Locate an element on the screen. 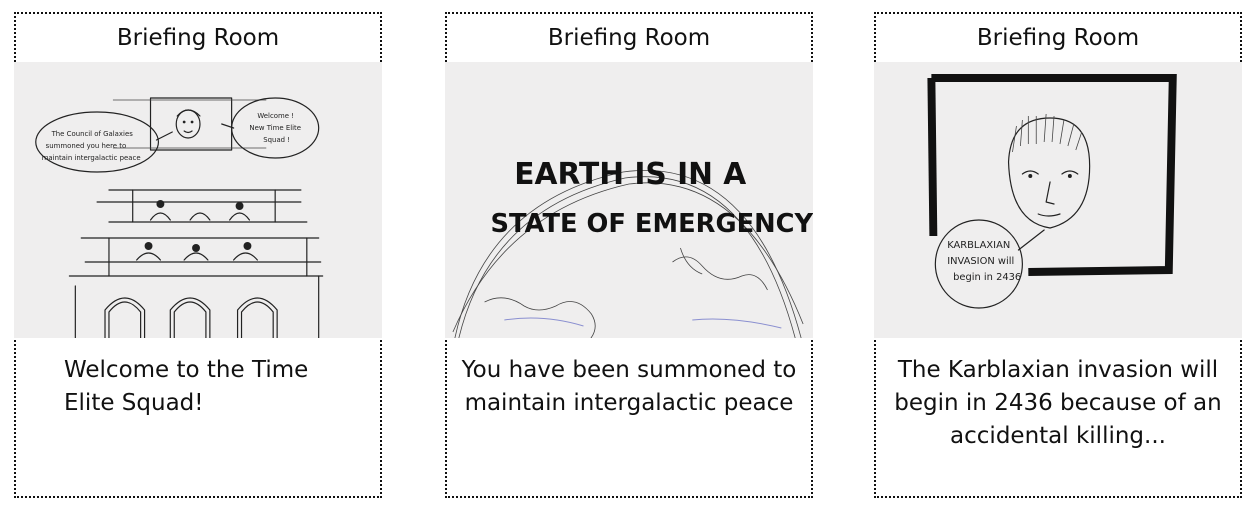  bubble-text-line: maintain intergalactic peace is located at coordinates (91, 158).